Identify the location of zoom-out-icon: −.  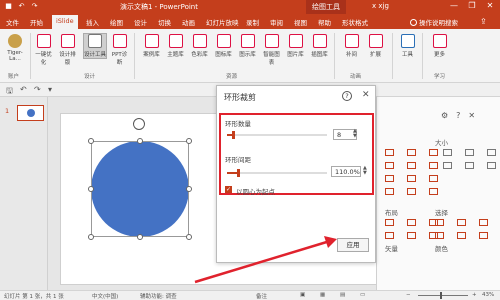
(408, 295).